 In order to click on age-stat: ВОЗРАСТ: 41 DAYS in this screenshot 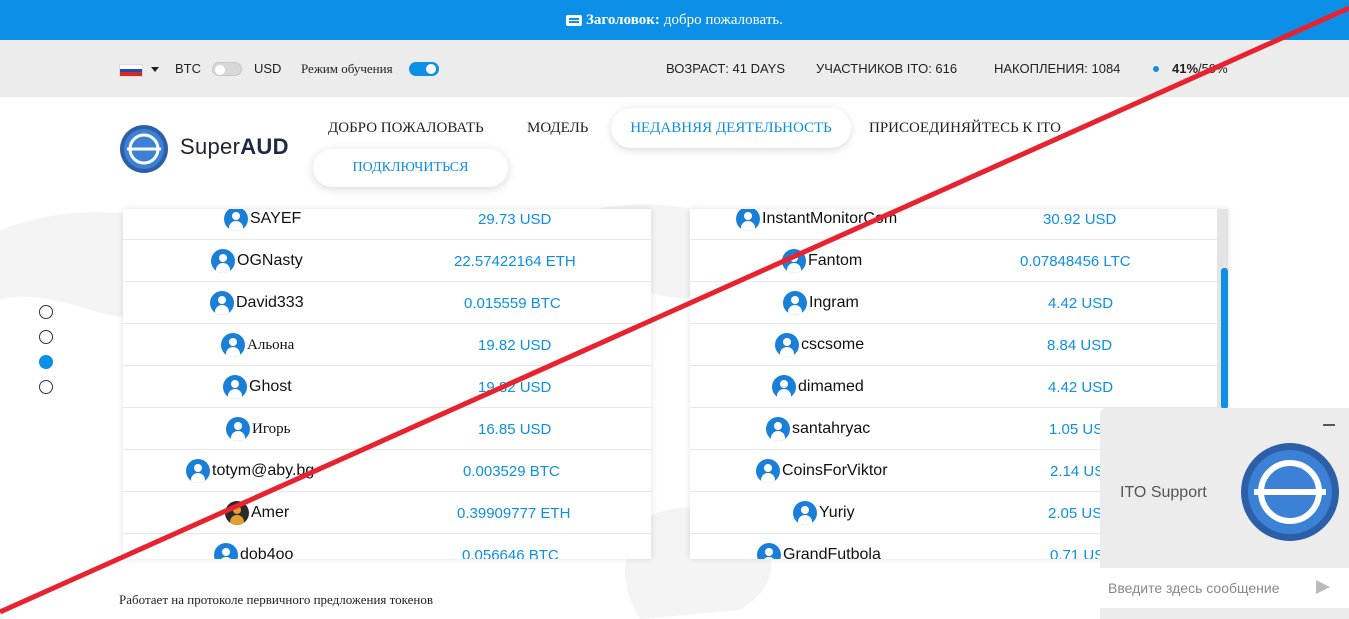, I will do `click(726, 68)`.